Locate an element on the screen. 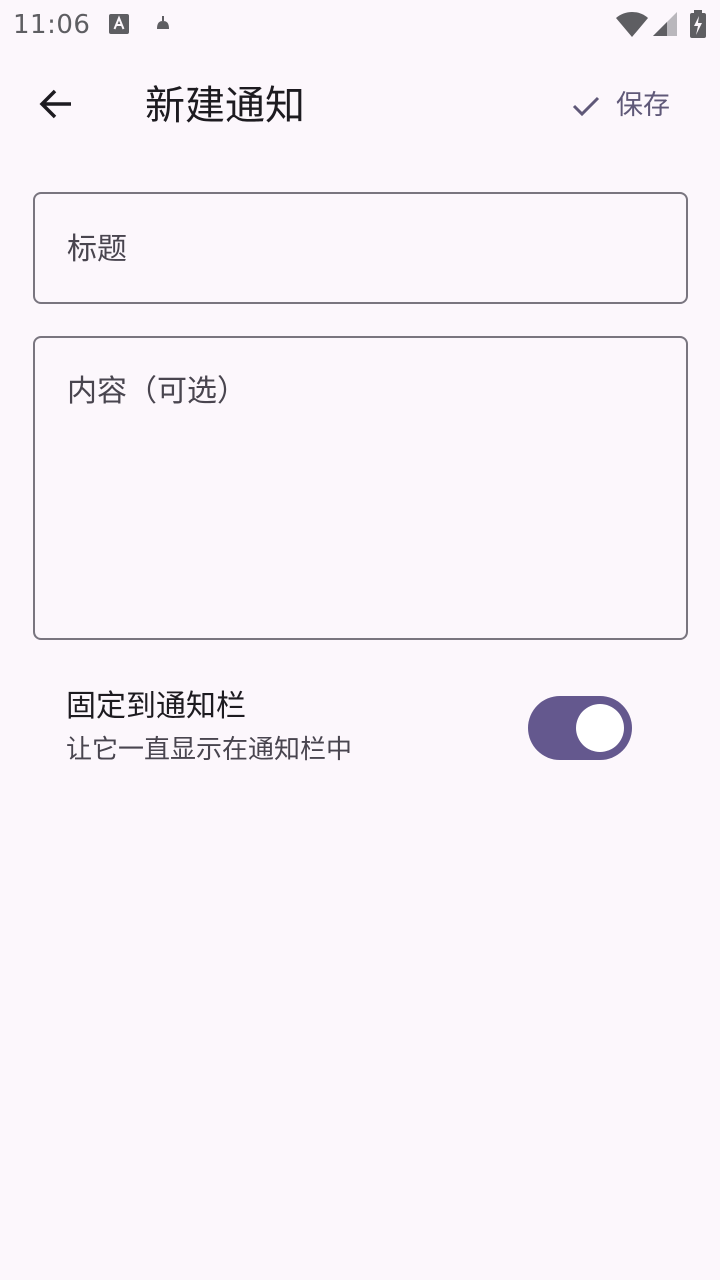 This screenshot has height=1280, width=720. pin-to-notification-setting: 固定到通知栏 让它一直显示在通知栏中 is located at coordinates (360, 731).